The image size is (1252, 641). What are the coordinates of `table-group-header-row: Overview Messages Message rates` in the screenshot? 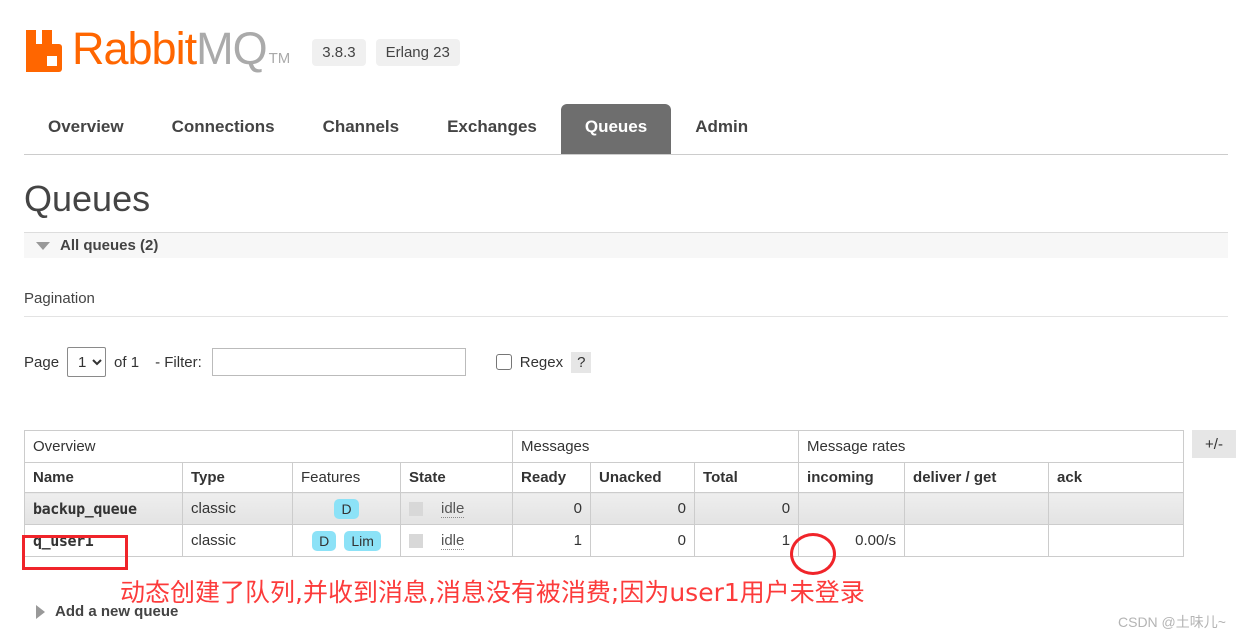 It's located at (604, 446).